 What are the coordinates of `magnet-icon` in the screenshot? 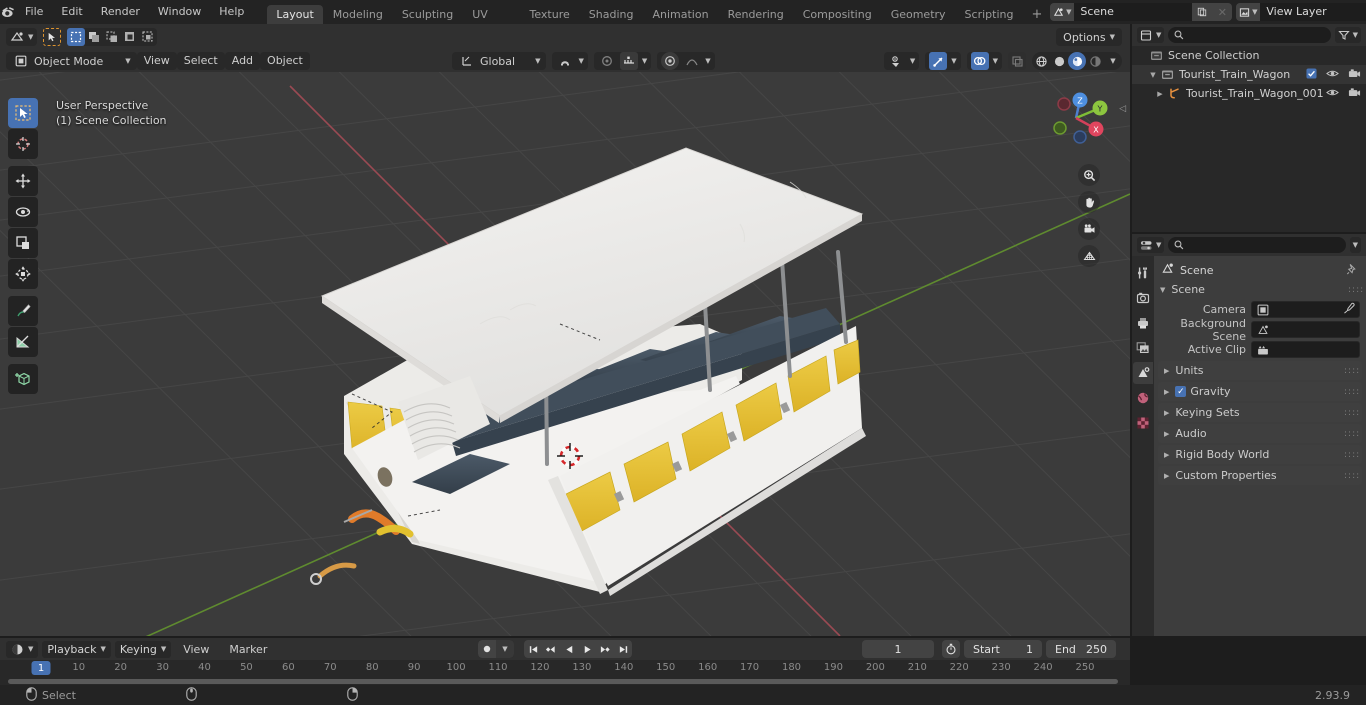 It's located at (565, 61).